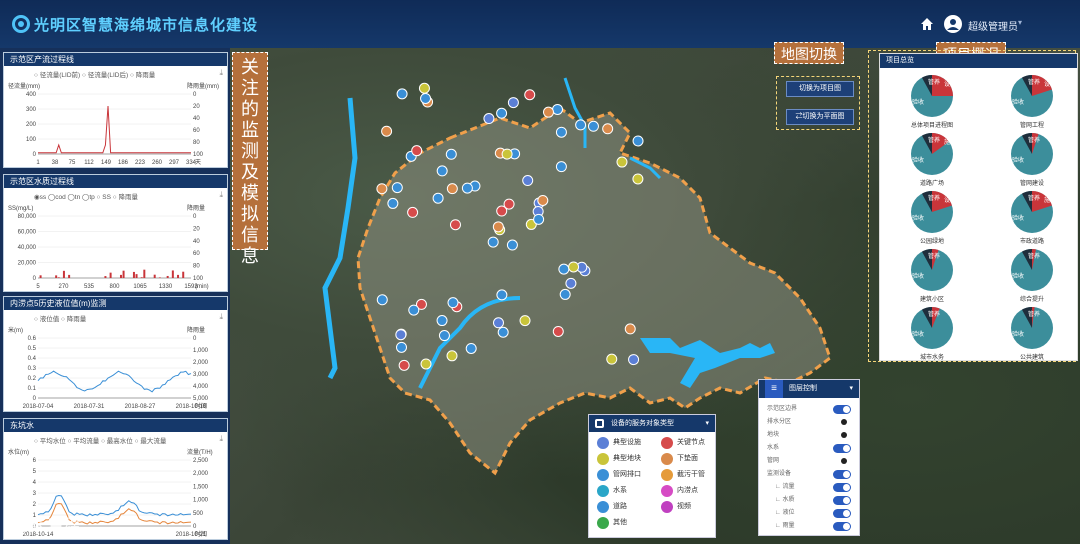 The height and width of the screenshot is (544, 1080). Describe the element at coordinates (94, 74) in the screenshot. I see `chart-legend: ○ 径流量(LID前) ○ 径流量(LID后) ○ 降雨量` at that location.